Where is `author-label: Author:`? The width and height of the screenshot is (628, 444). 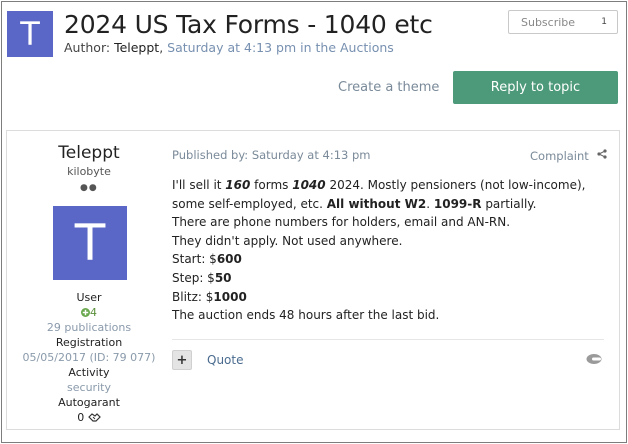 author-label: Author: is located at coordinates (89, 47).